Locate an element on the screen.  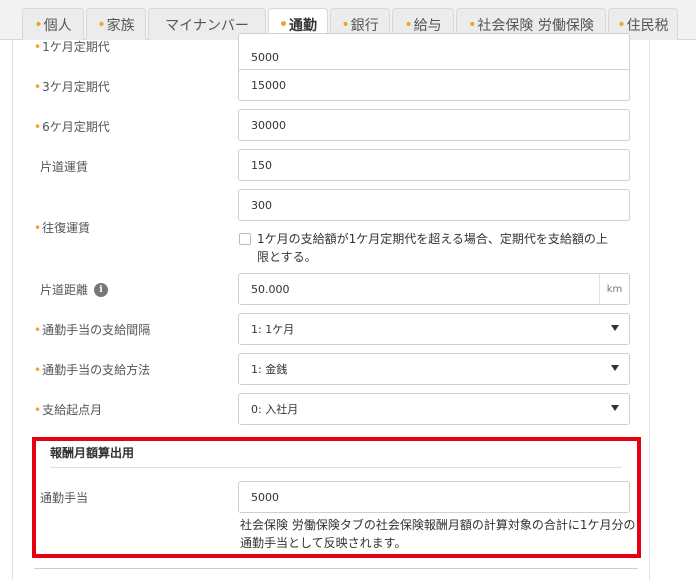
tab-label: 銀行 is located at coordinates (364, 25).